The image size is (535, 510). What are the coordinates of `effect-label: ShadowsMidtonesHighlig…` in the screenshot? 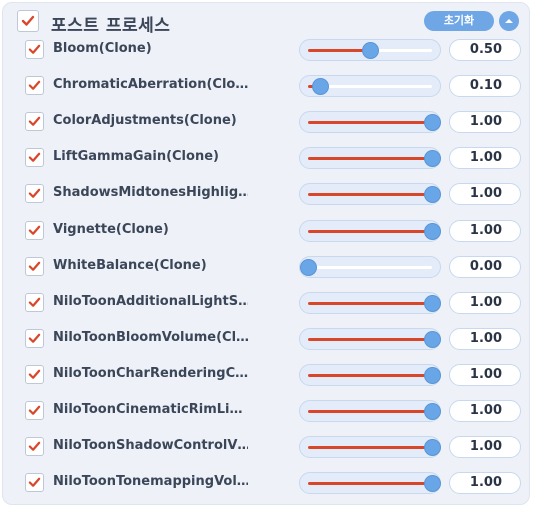 It's located at (150, 193).